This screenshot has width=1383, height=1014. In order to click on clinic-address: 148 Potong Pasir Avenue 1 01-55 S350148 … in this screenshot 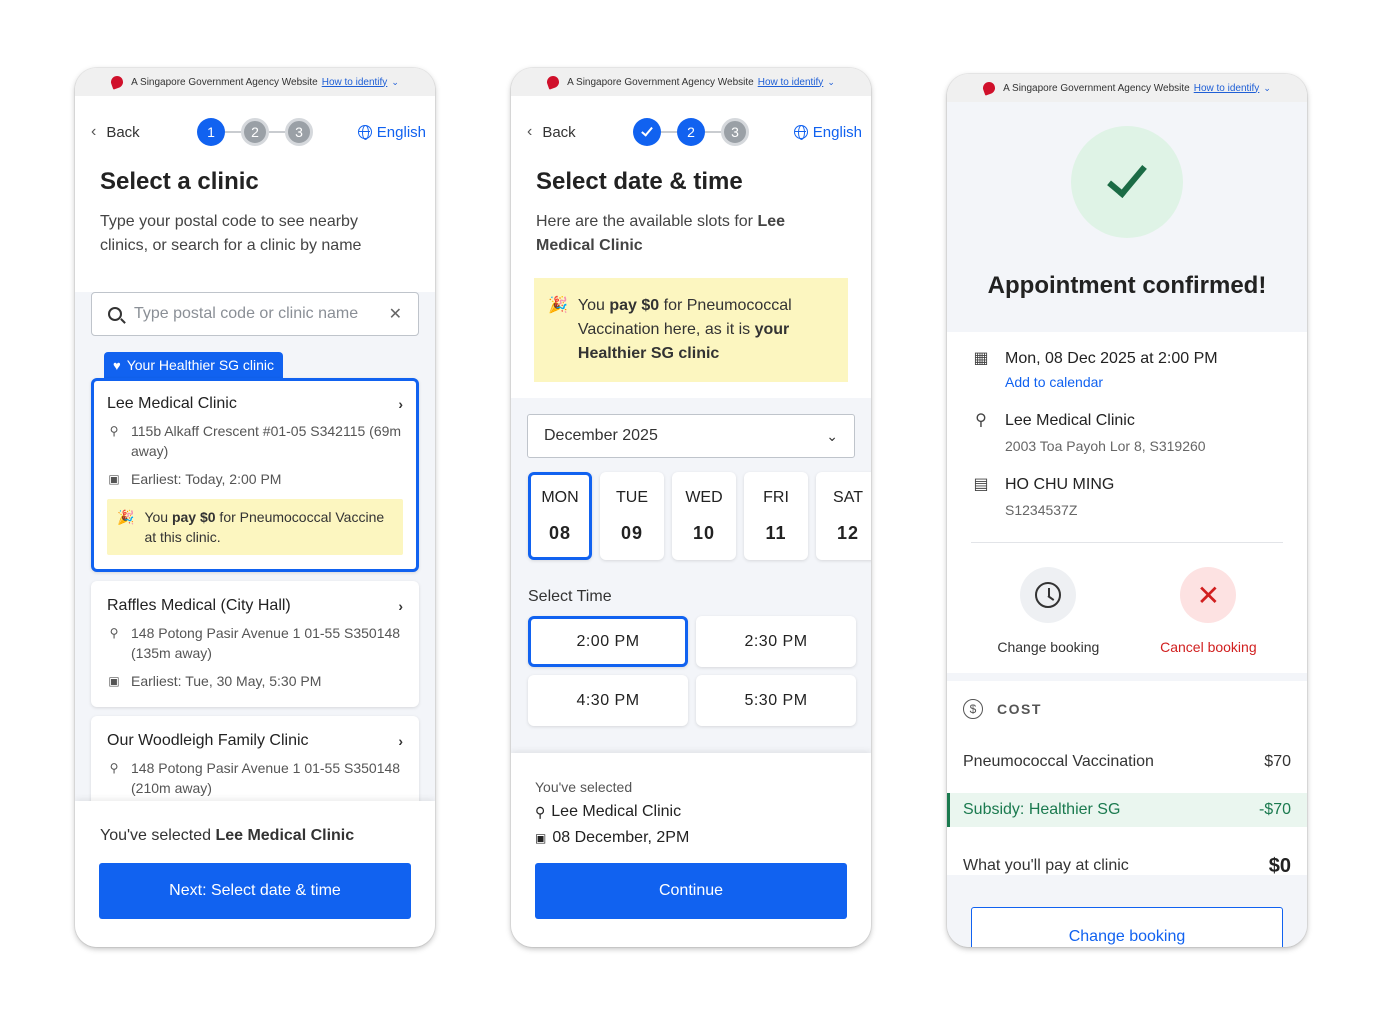, I will do `click(266, 778)`.